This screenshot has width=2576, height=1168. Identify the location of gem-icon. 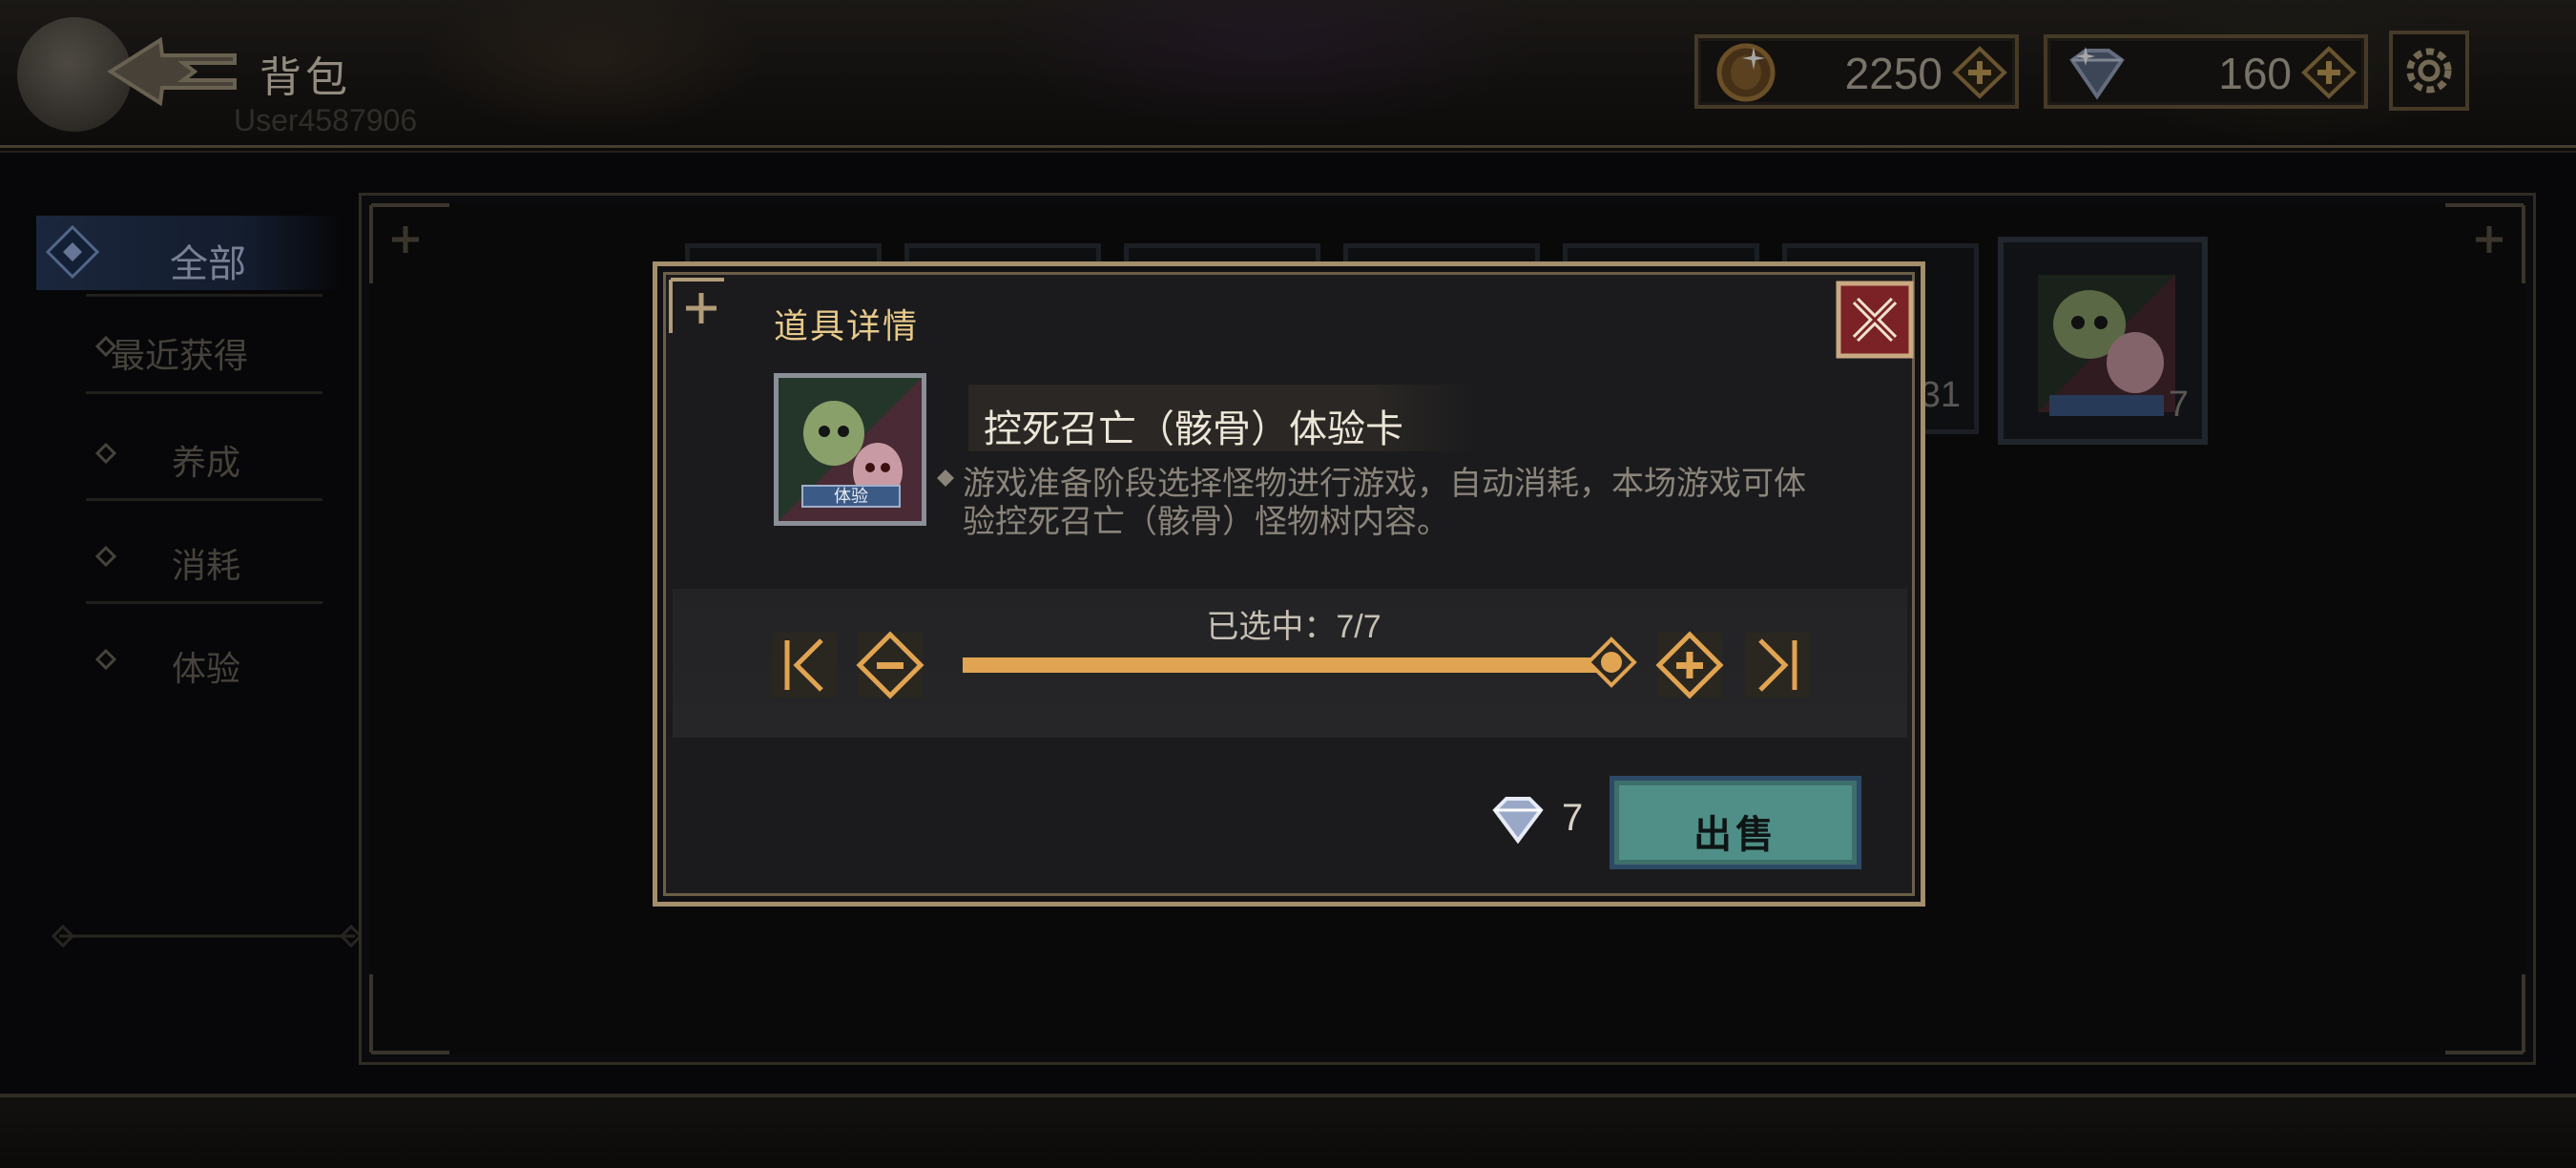
(1518, 821).